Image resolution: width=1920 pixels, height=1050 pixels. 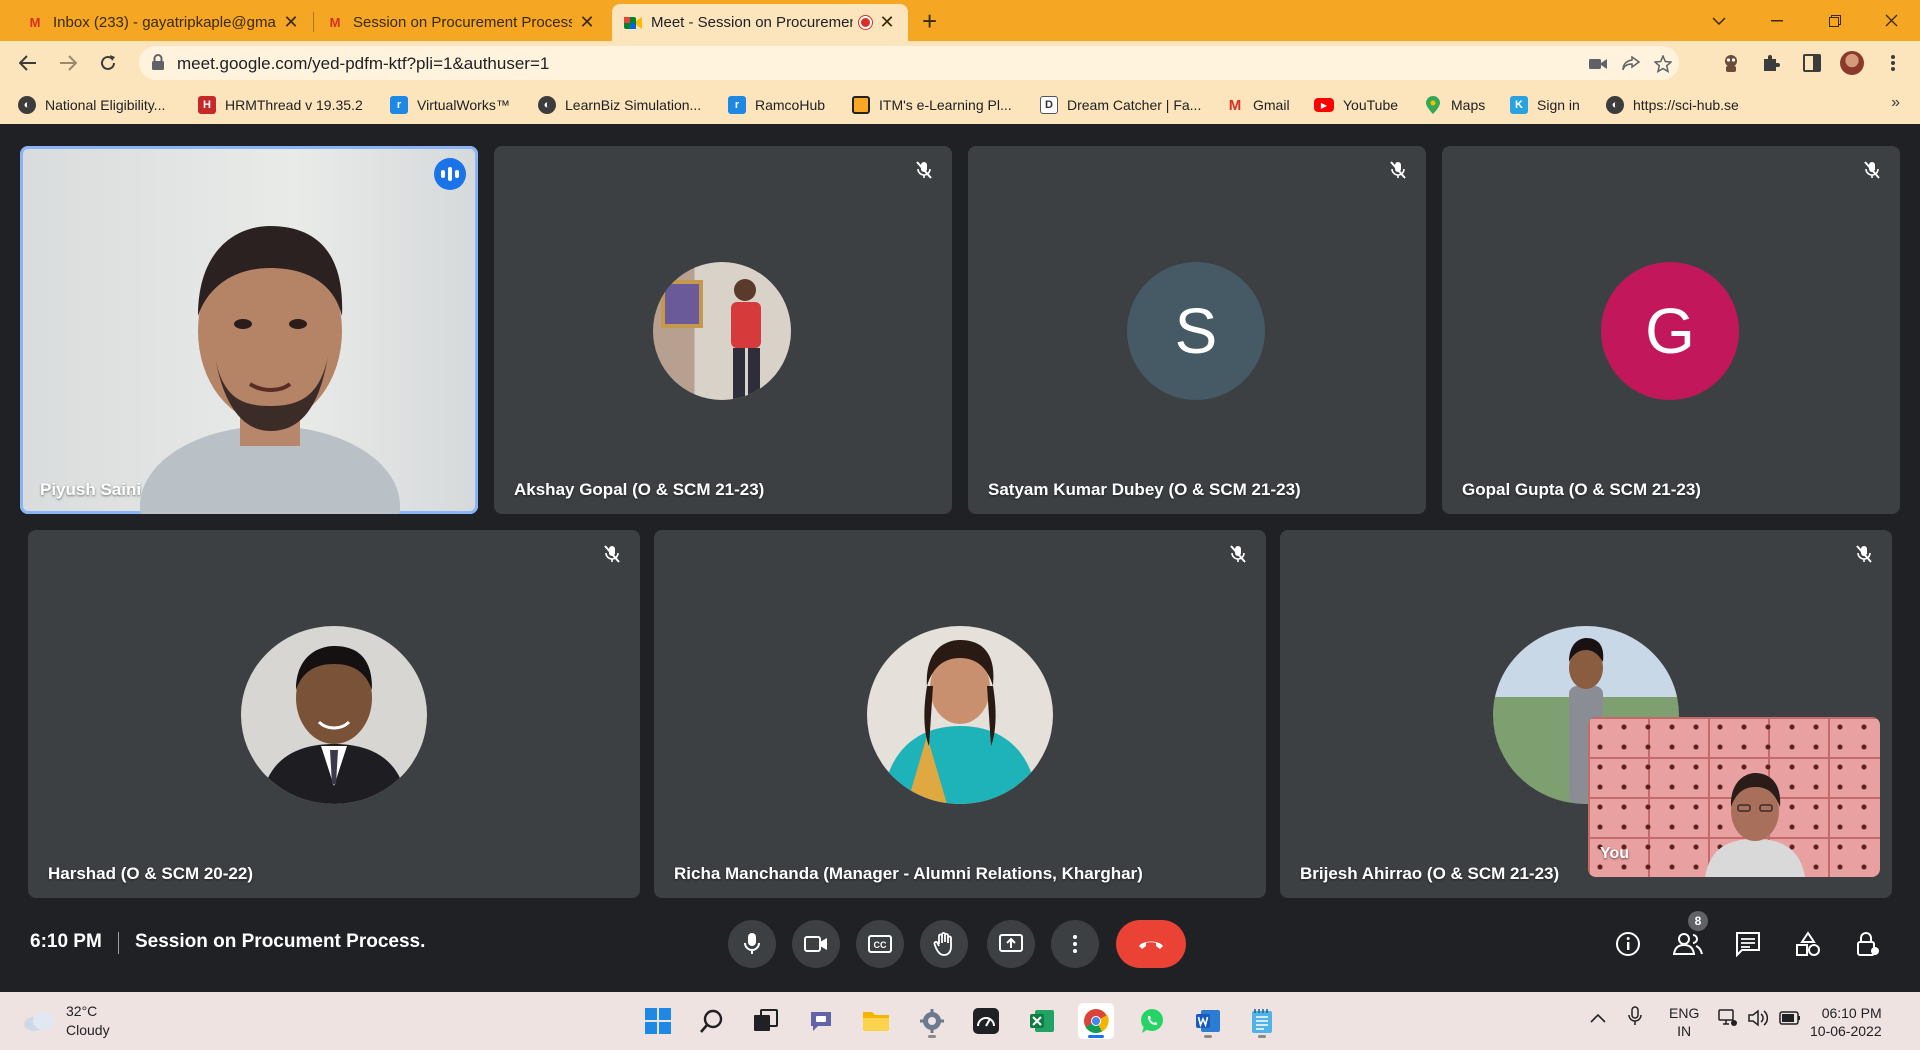 I want to click on cloud-icon, so click(x=39, y=1021).